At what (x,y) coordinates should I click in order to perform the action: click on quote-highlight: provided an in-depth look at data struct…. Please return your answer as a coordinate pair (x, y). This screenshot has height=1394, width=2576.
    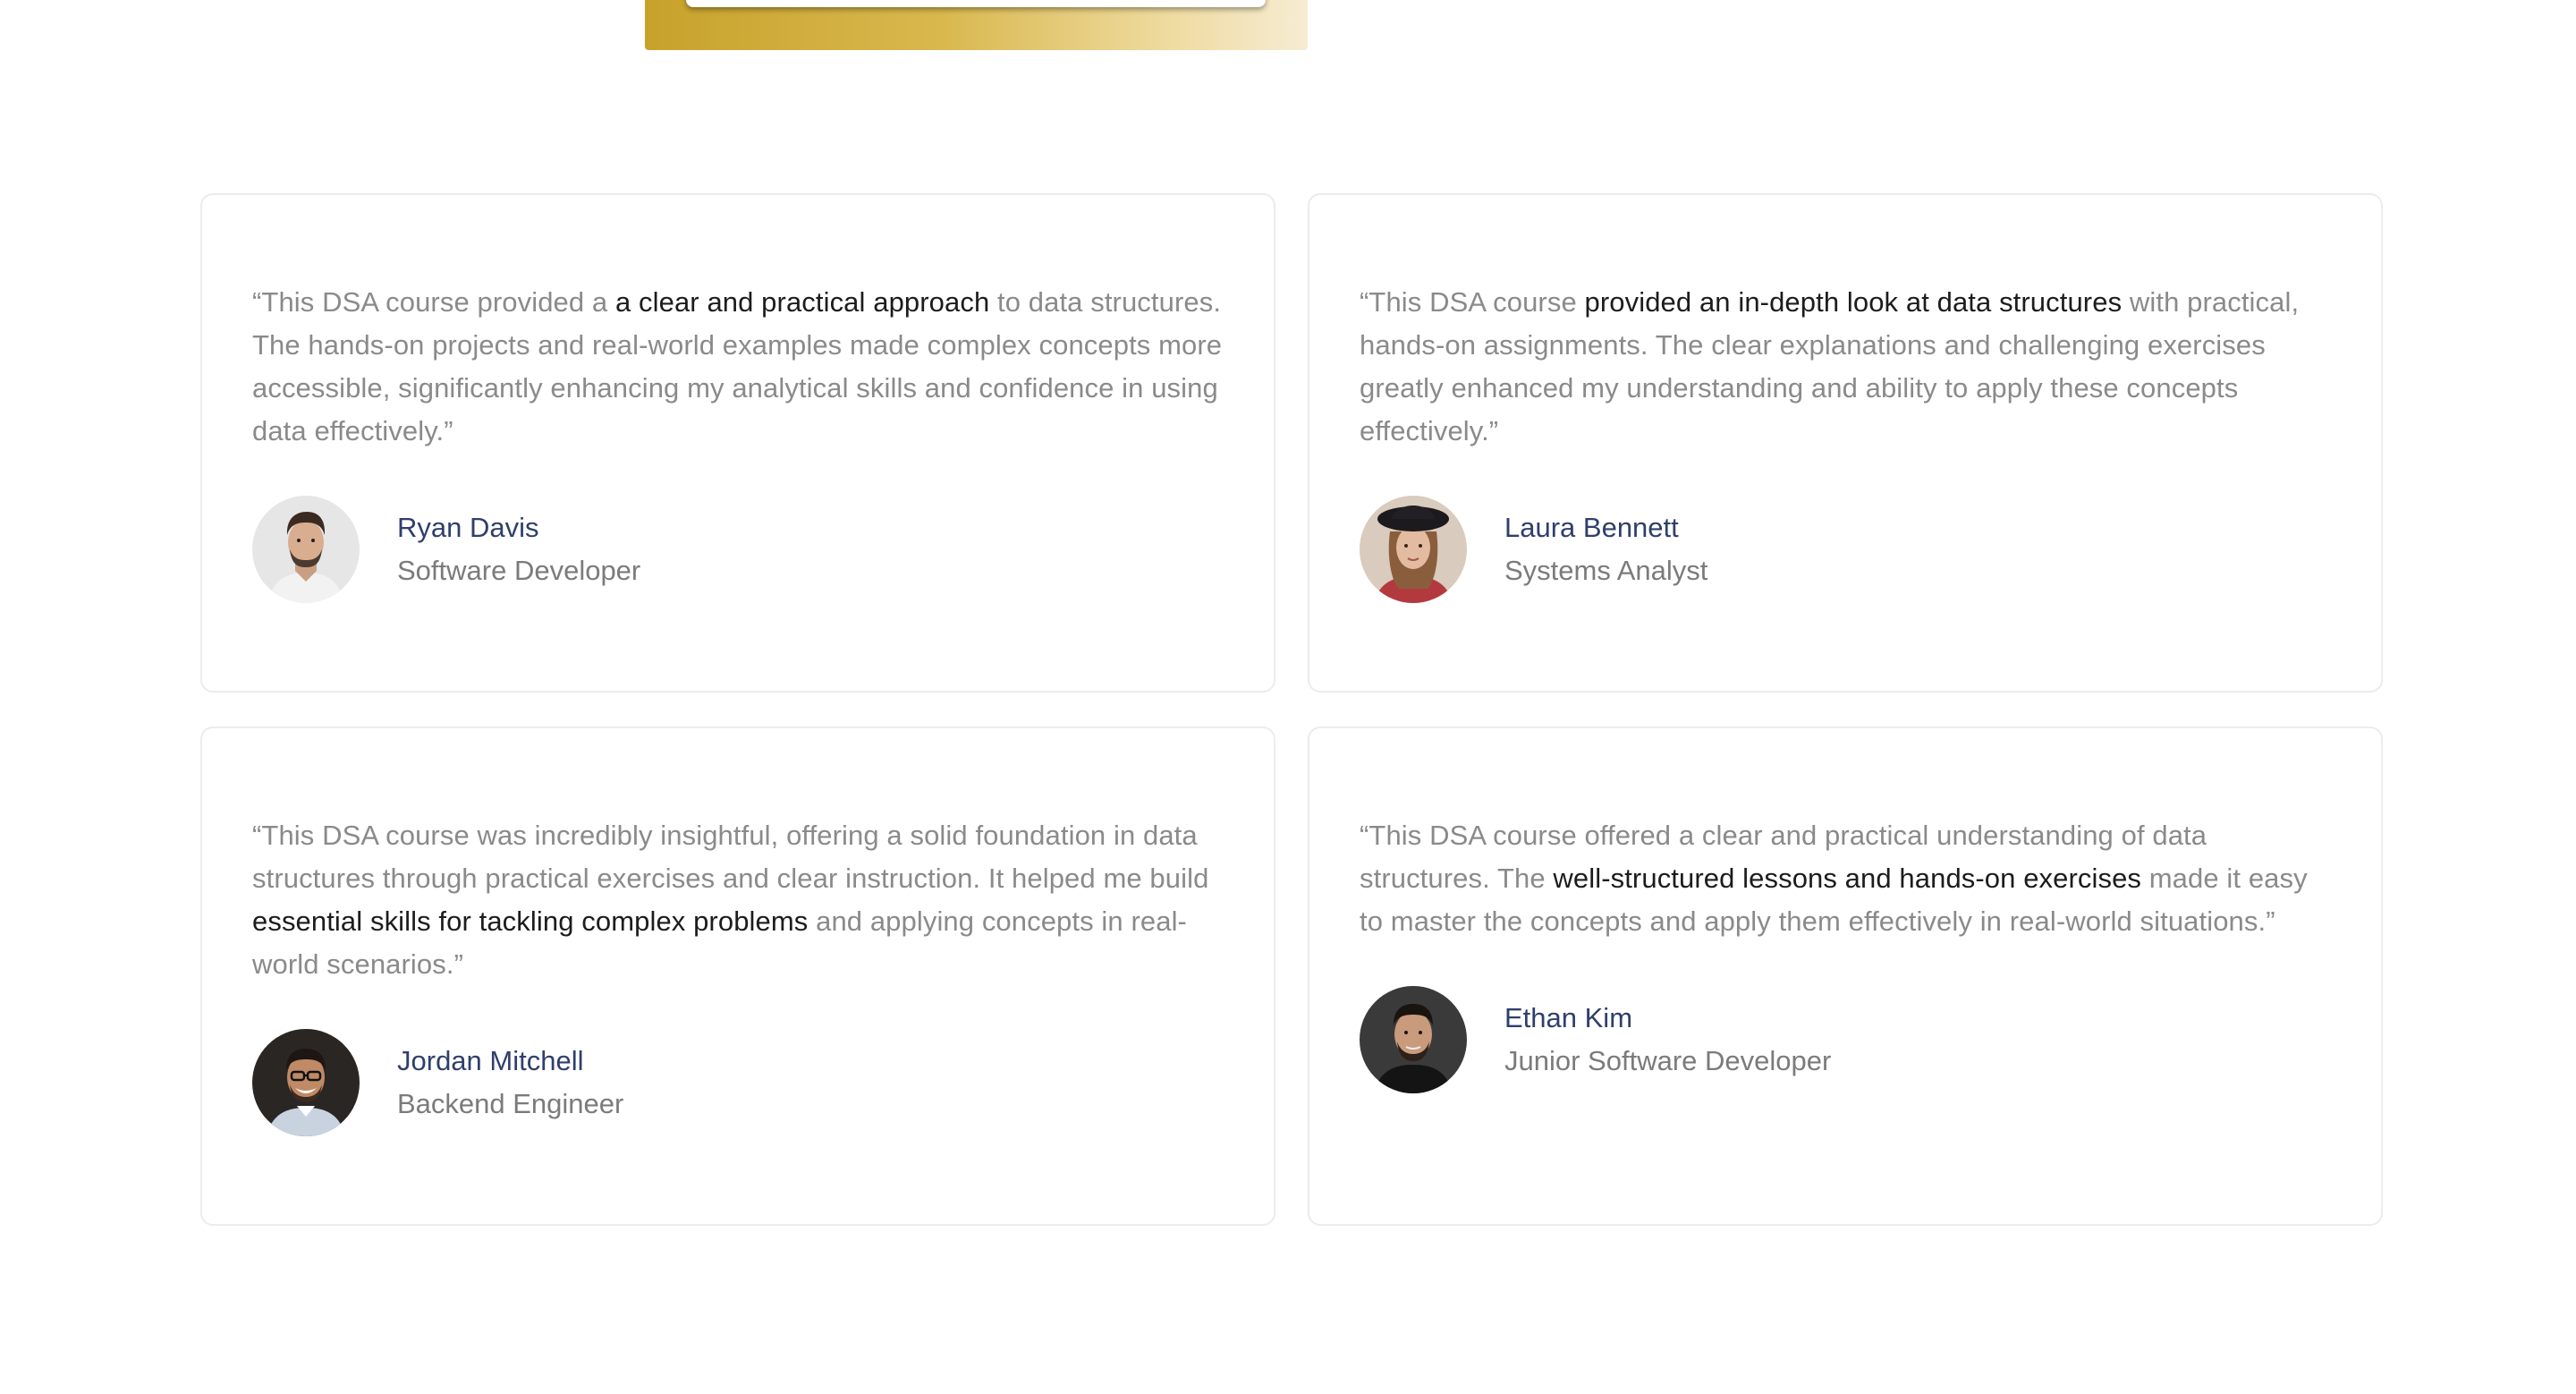
    Looking at the image, I should click on (1853, 302).